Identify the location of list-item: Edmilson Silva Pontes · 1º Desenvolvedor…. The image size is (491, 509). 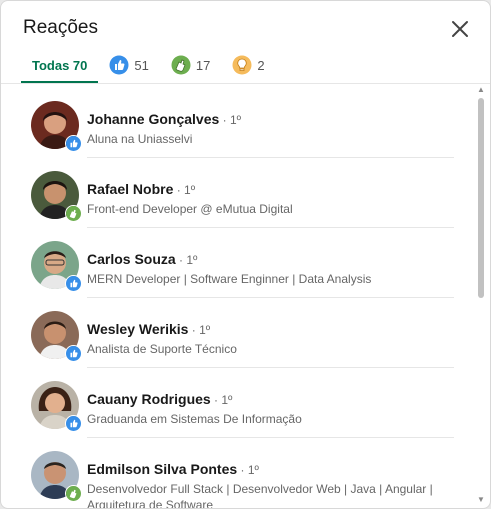
(237, 473).